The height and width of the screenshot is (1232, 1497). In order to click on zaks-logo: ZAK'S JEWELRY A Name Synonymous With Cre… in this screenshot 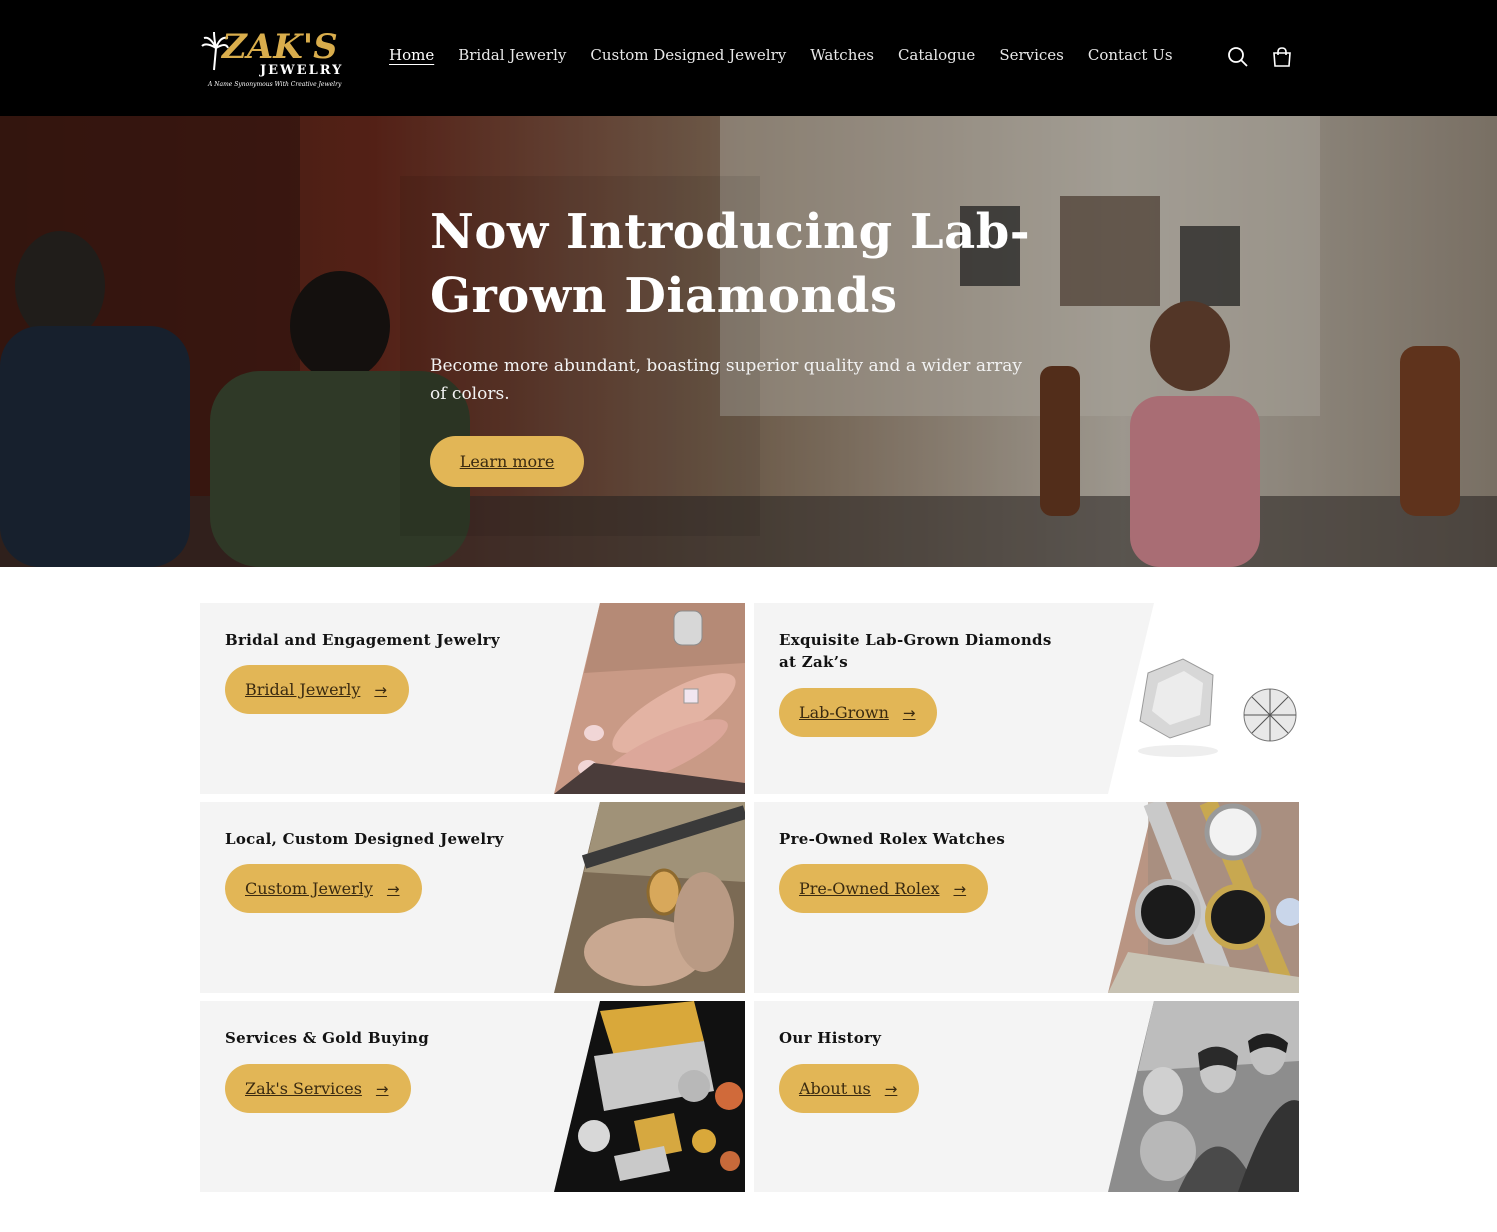, I will do `click(276, 58)`.